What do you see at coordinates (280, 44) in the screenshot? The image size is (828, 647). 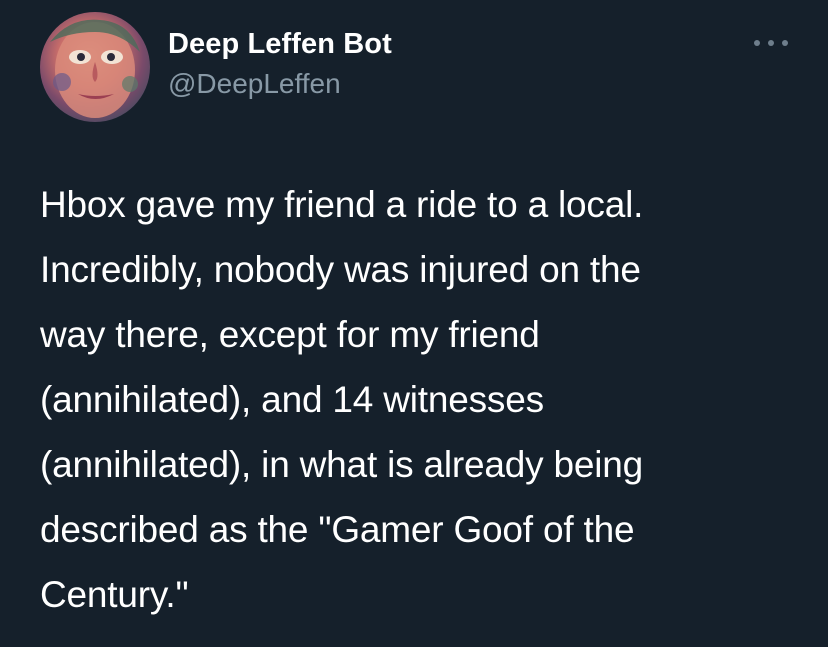 I see `display-name: Deep Leffen Bot` at bounding box center [280, 44].